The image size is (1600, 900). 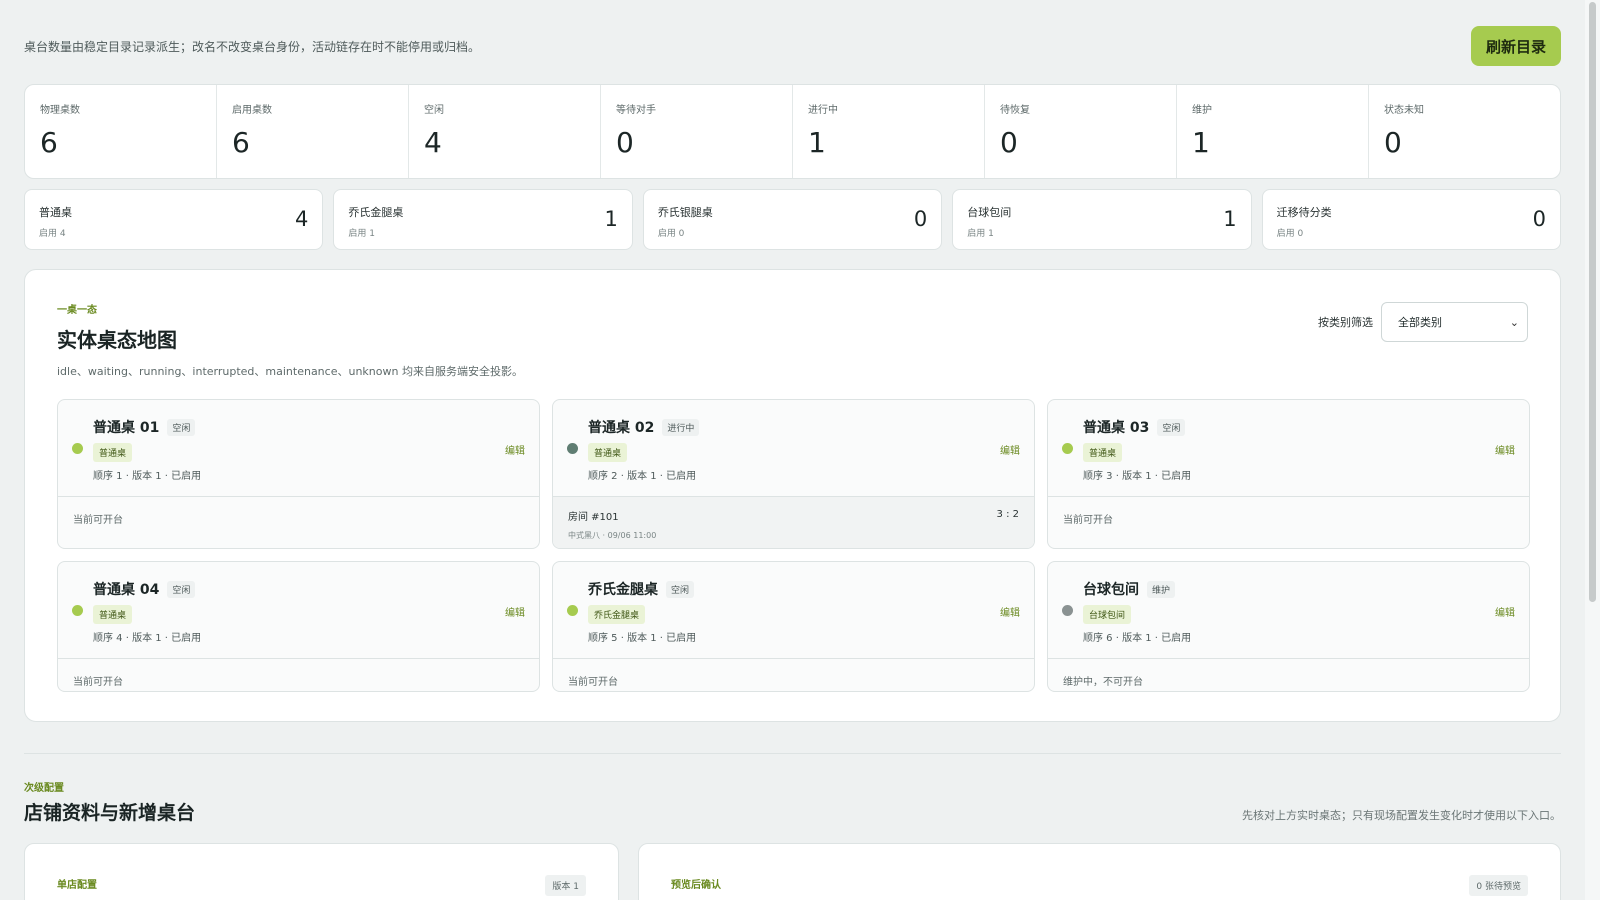 What do you see at coordinates (60, 110) in the screenshot?
I see `stat-label: 物理桌数` at bounding box center [60, 110].